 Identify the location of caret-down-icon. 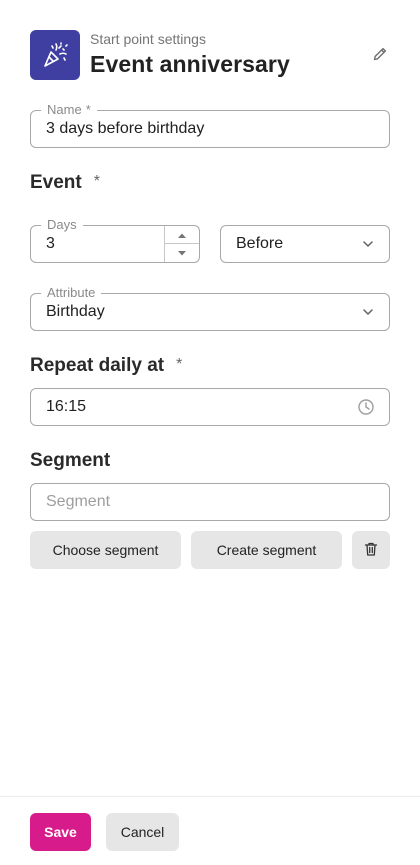
(182, 253).